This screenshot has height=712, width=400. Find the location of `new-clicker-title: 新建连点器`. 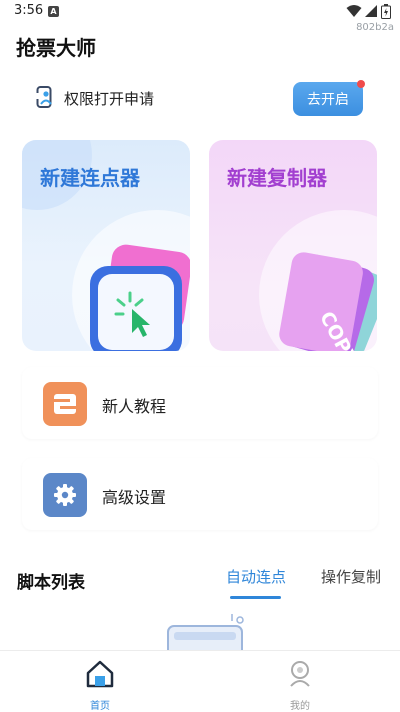

new-clicker-title: 新建连点器 is located at coordinates (90, 178).